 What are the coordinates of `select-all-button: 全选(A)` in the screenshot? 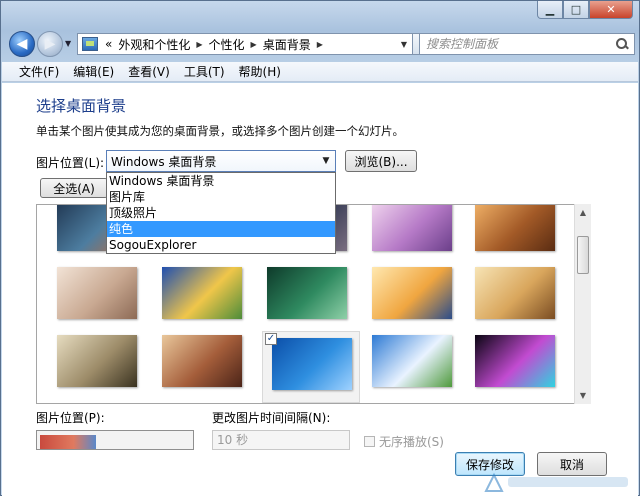 It's located at (74, 188).